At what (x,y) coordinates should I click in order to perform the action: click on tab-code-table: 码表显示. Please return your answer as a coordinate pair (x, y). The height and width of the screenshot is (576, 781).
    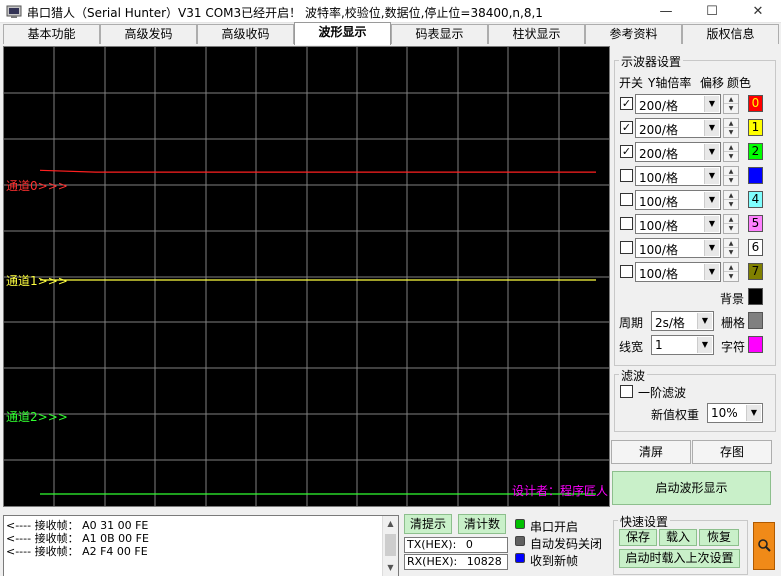
    Looking at the image, I should click on (439, 34).